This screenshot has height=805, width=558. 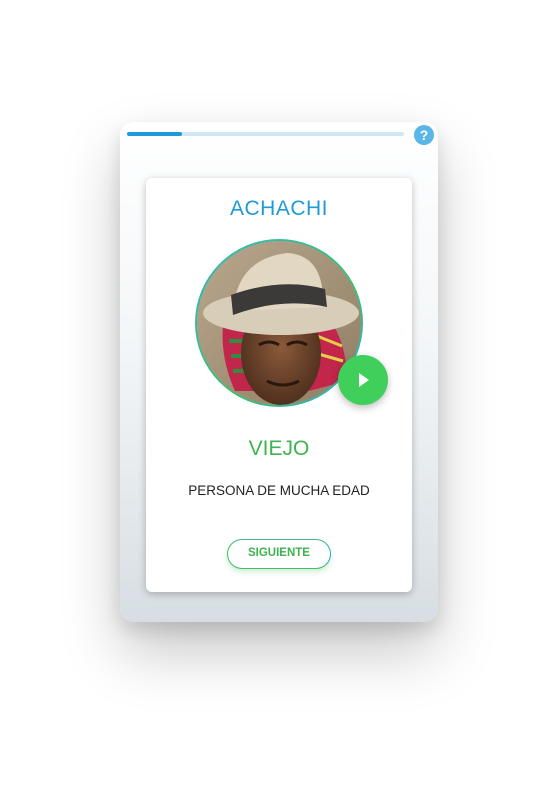 I want to click on progress-bar, so click(x=265, y=134).